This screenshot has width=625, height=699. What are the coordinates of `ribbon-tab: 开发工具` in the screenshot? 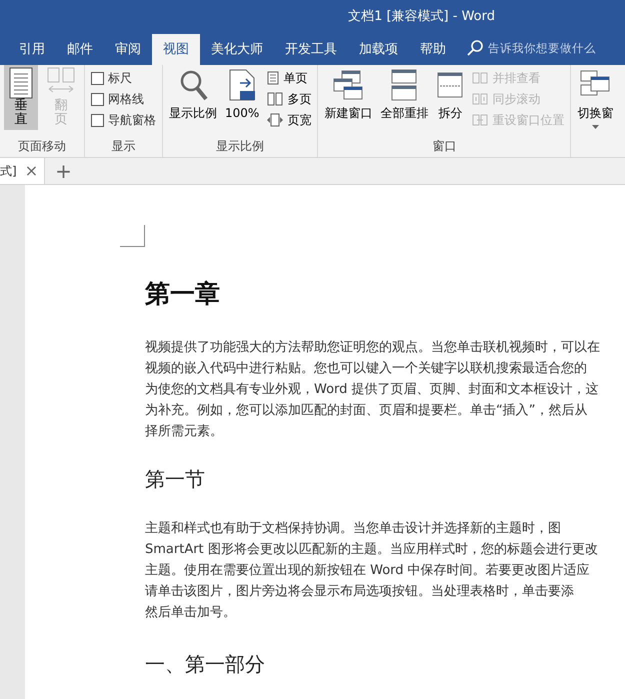 It's located at (311, 49).